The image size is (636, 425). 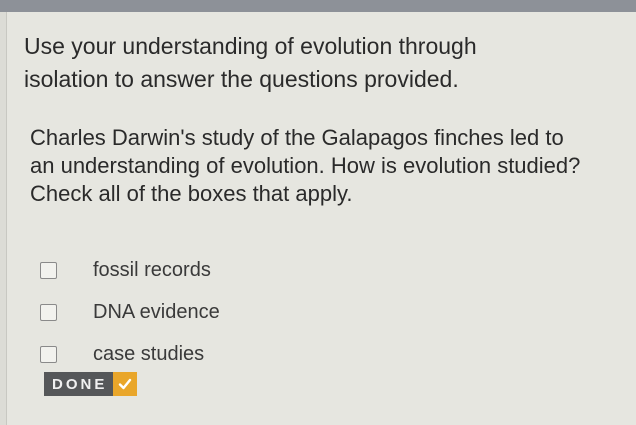 What do you see at coordinates (125, 384) in the screenshot?
I see `check-icon` at bounding box center [125, 384].